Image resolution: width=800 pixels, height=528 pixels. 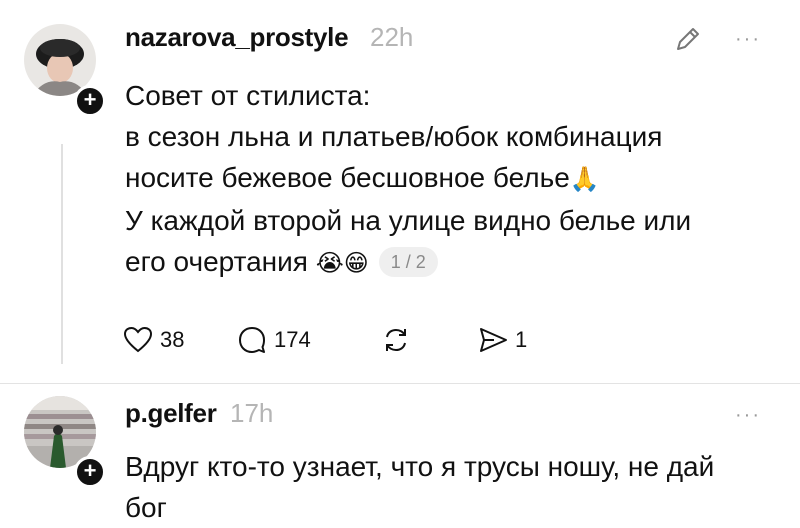 I want to click on post-timestamp: 22h, so click(x=392, y=37).